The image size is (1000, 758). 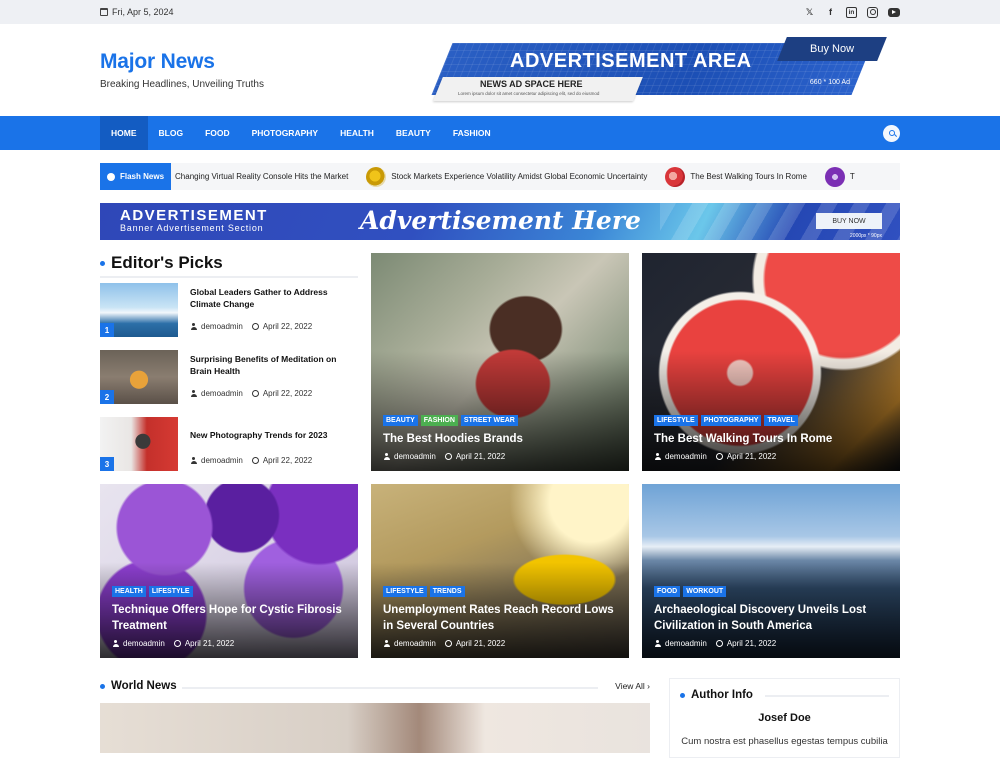 What do you see at coordinates (129, 591) in the screenshot?
I see `tag-health: HEALTH` at bounding box center [129, 591].